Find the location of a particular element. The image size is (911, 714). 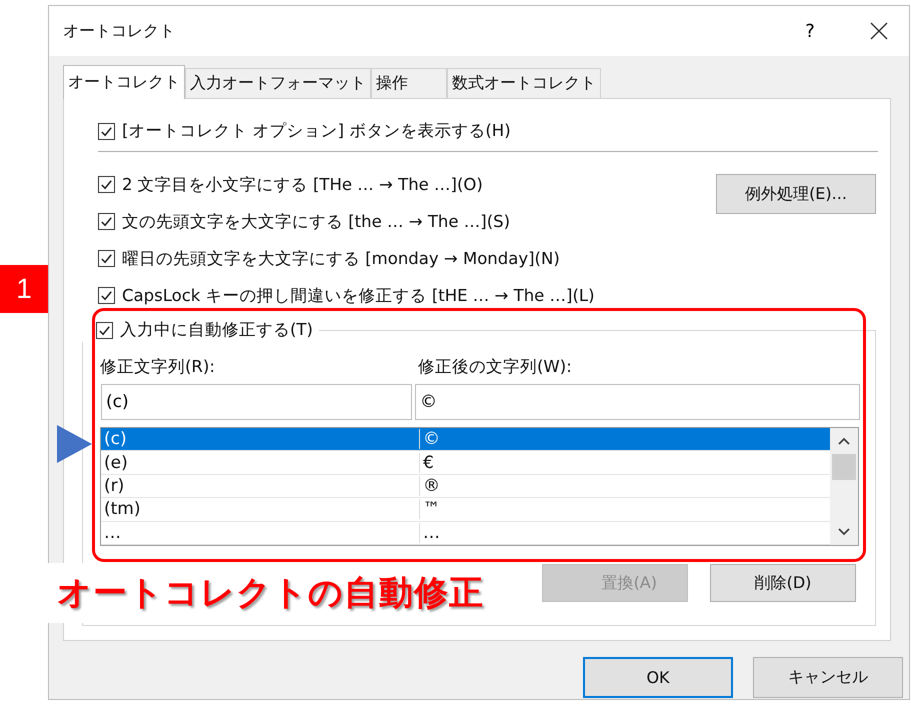

list-row: (r) ® is located at coordinates (465, 486).